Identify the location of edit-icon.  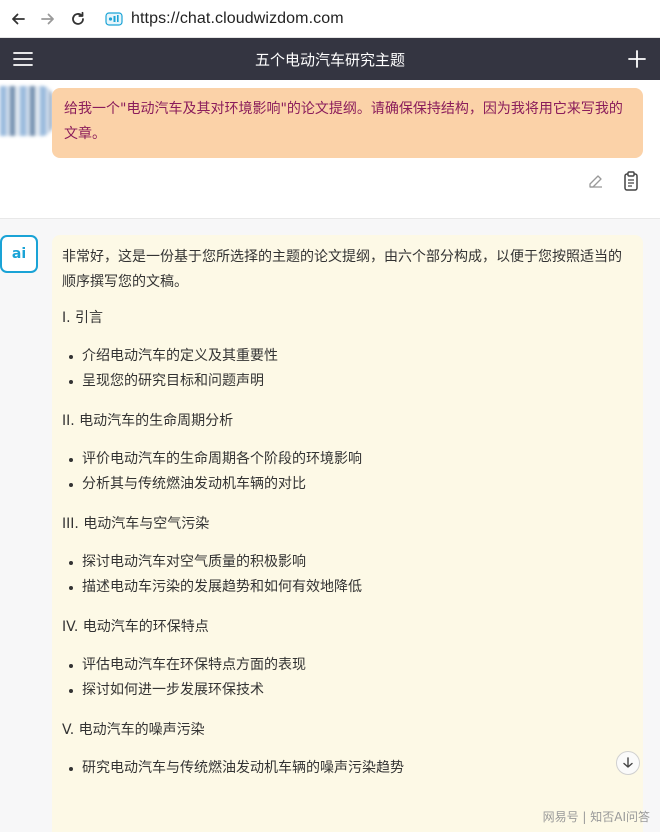
(595, 181).